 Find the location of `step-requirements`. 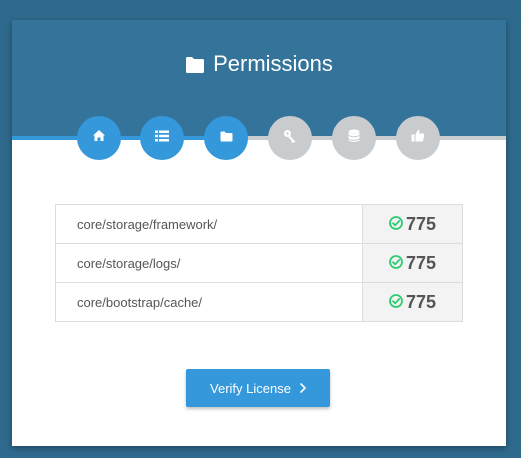

step-requirements is located at coordinates (162, 138).